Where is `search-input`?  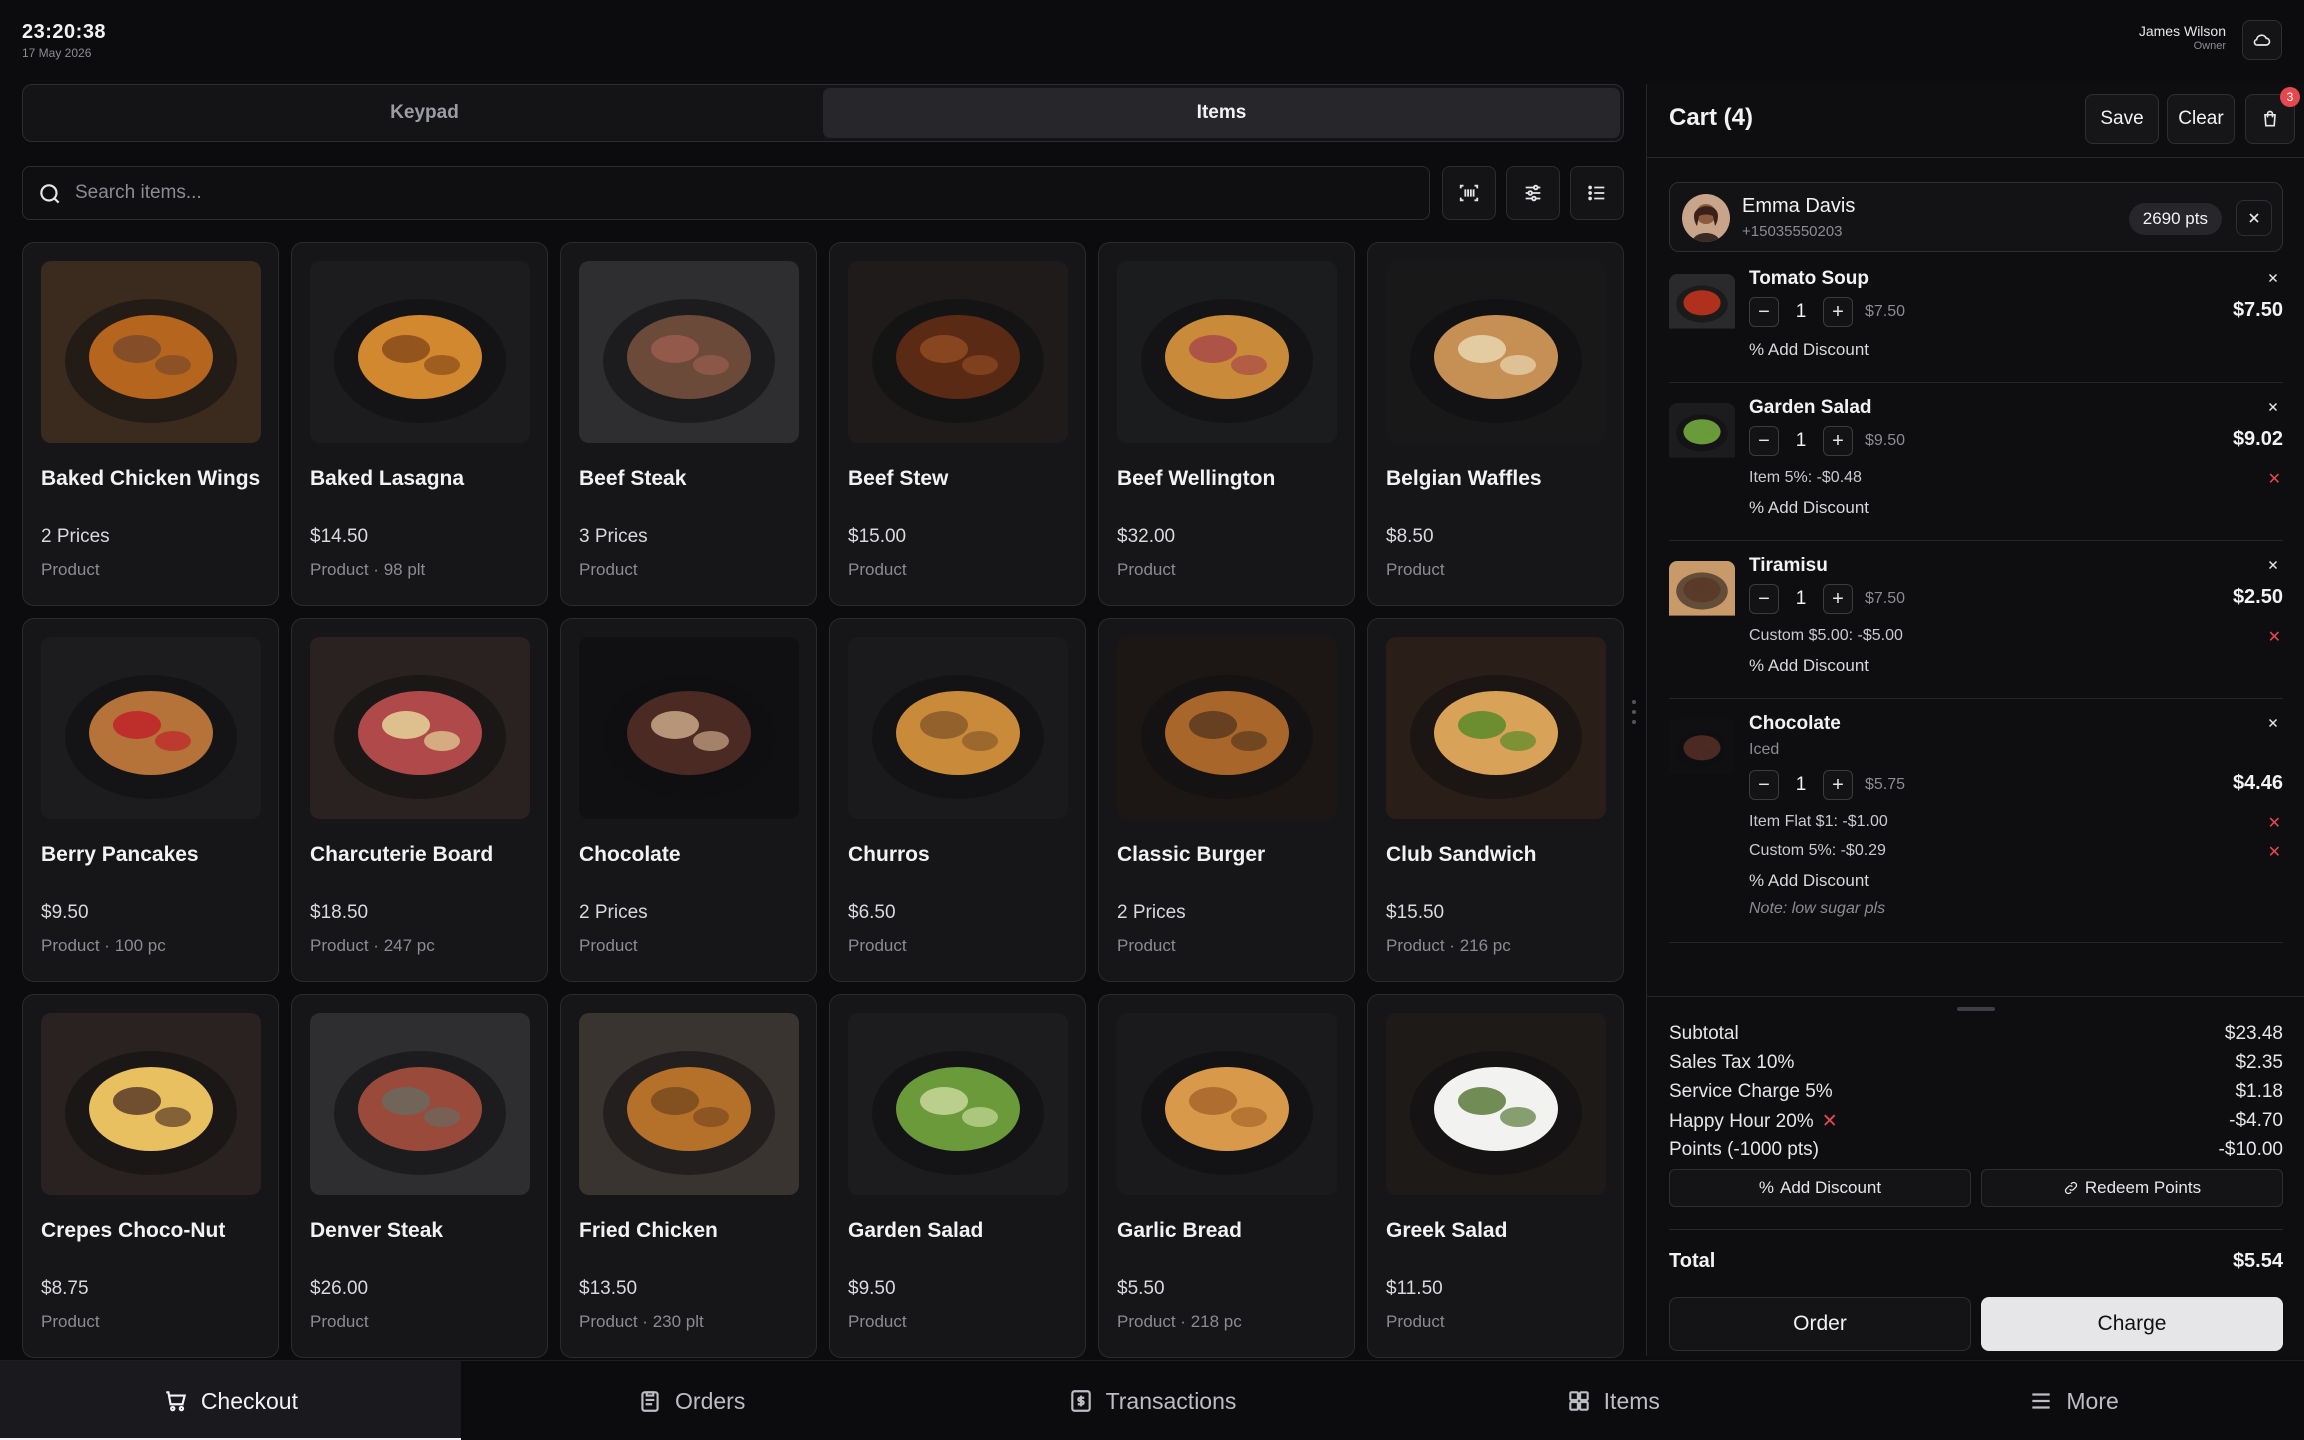
search-input is located at coordinates (725, 193).